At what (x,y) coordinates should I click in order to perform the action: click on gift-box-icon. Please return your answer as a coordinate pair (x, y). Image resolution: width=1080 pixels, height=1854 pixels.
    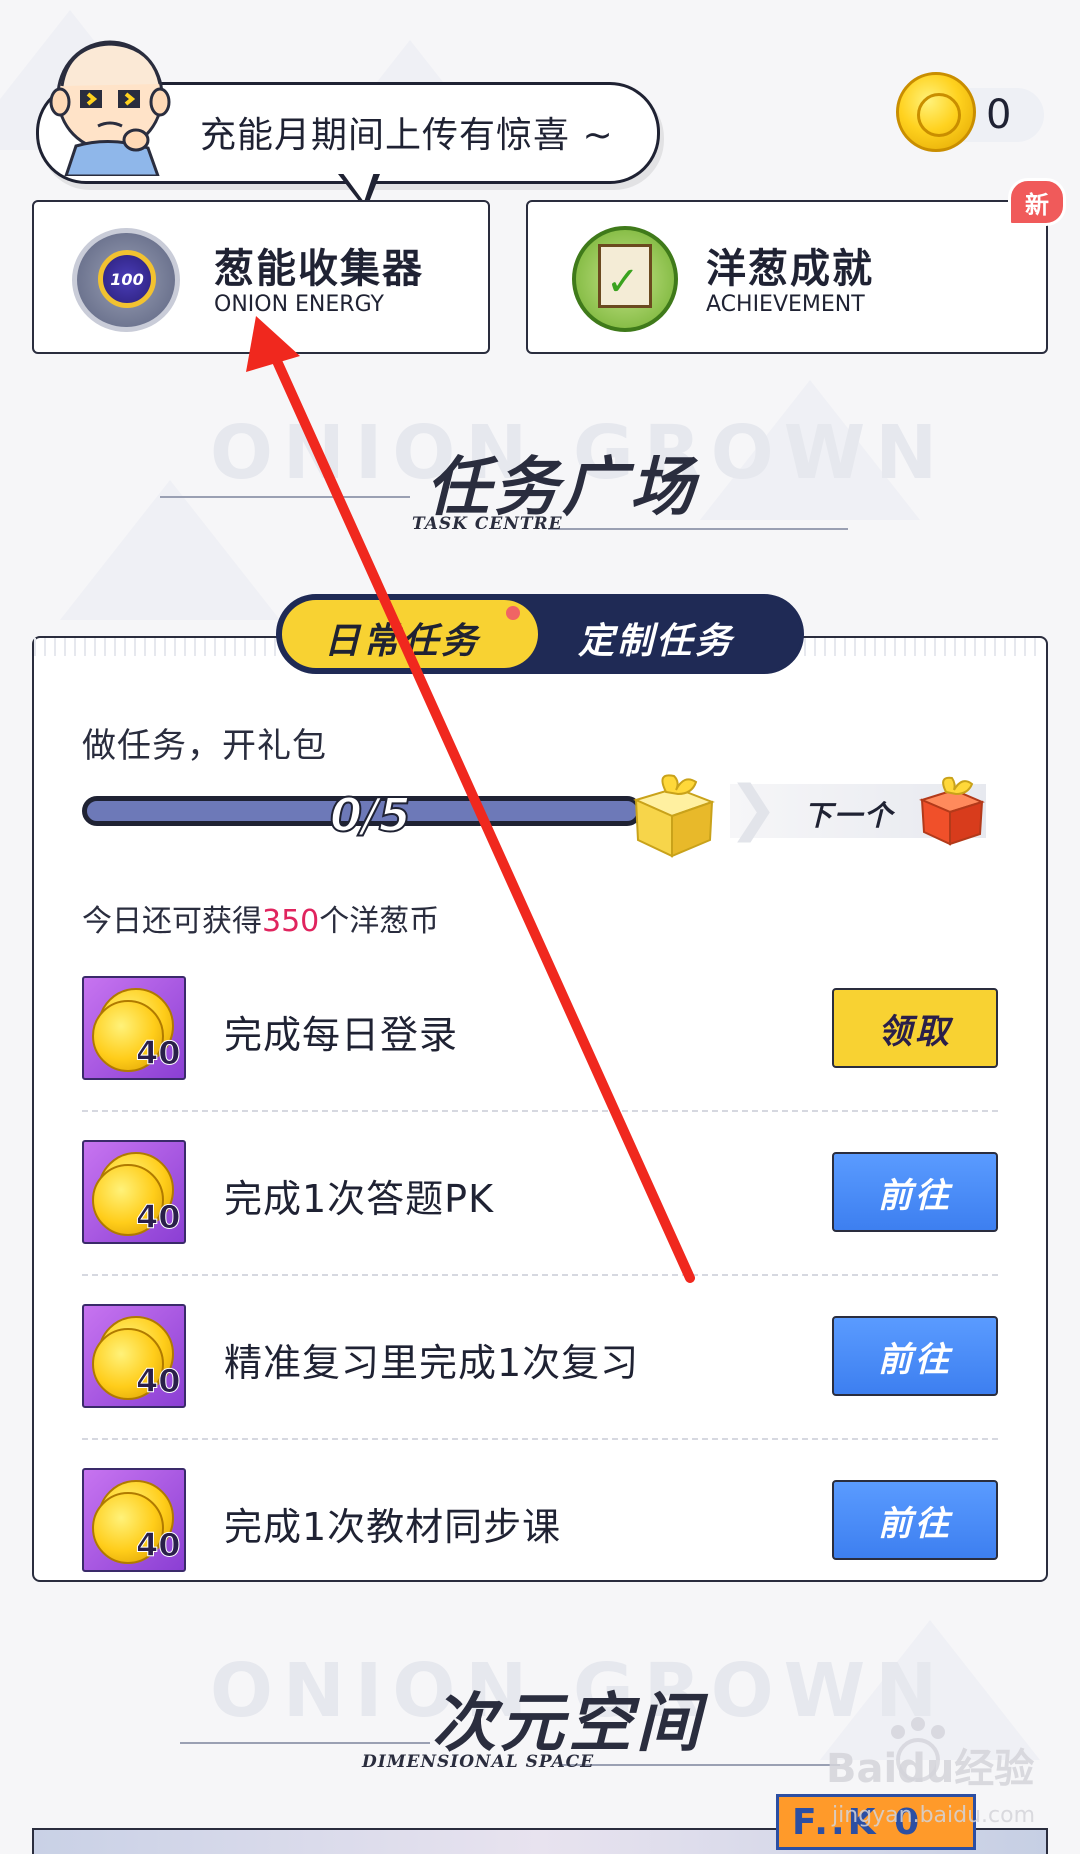
    Looking at the image, I should click on (672, 813).